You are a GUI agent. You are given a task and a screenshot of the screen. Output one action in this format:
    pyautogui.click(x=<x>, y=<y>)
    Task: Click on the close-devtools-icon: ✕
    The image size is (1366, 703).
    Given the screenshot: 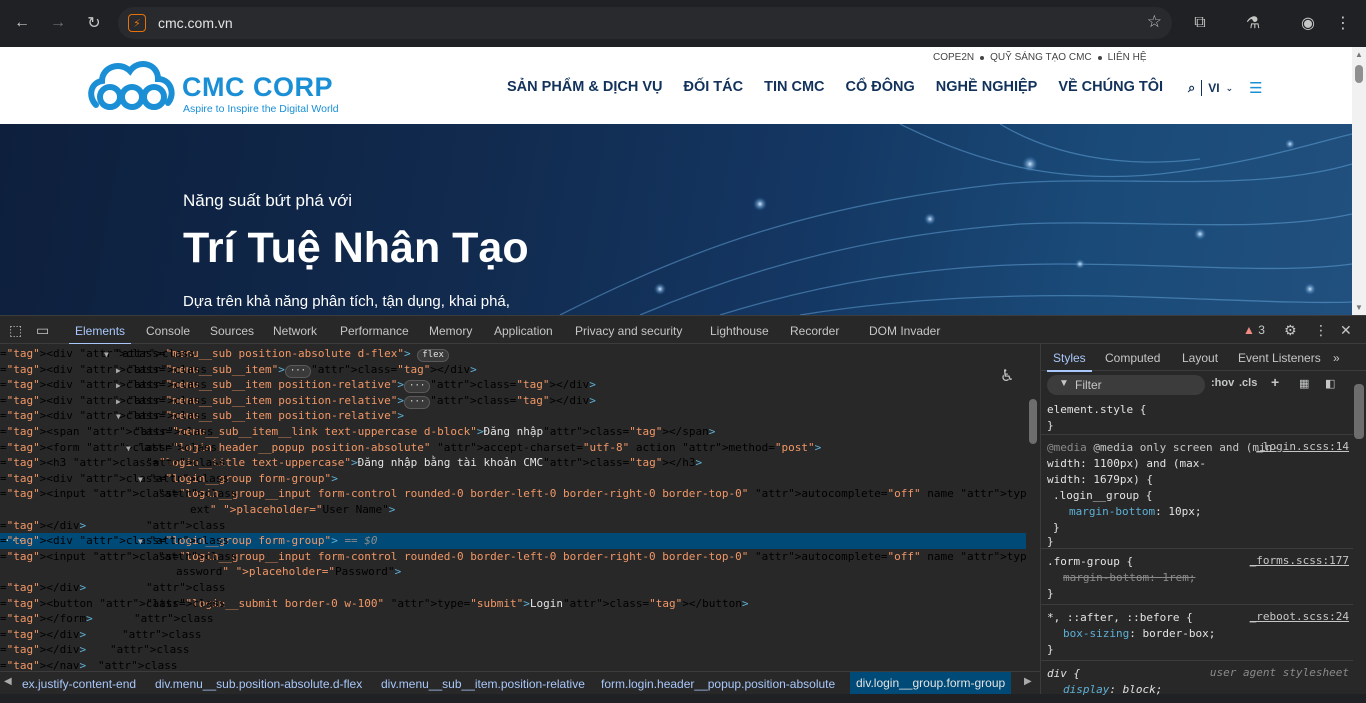 What is the action you would take?
    pyautogui.click(x=1346, y=330)
    